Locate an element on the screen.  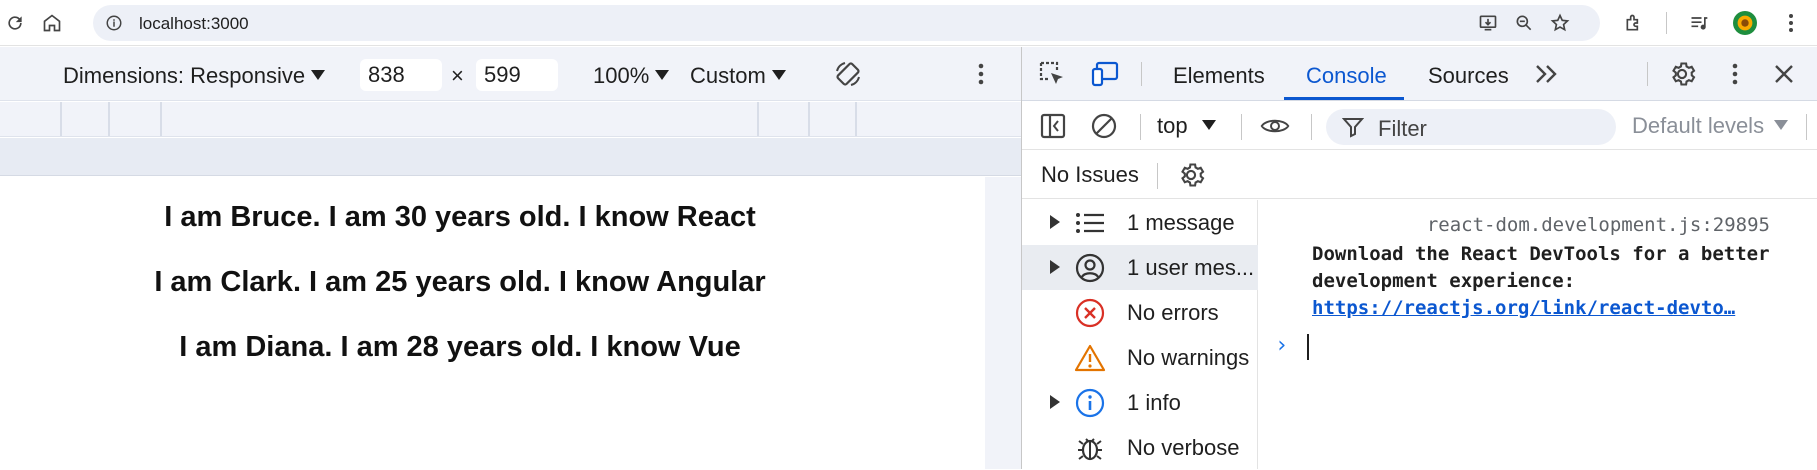
filter-placeholder: Filter is located at coordinates (1402, 128).